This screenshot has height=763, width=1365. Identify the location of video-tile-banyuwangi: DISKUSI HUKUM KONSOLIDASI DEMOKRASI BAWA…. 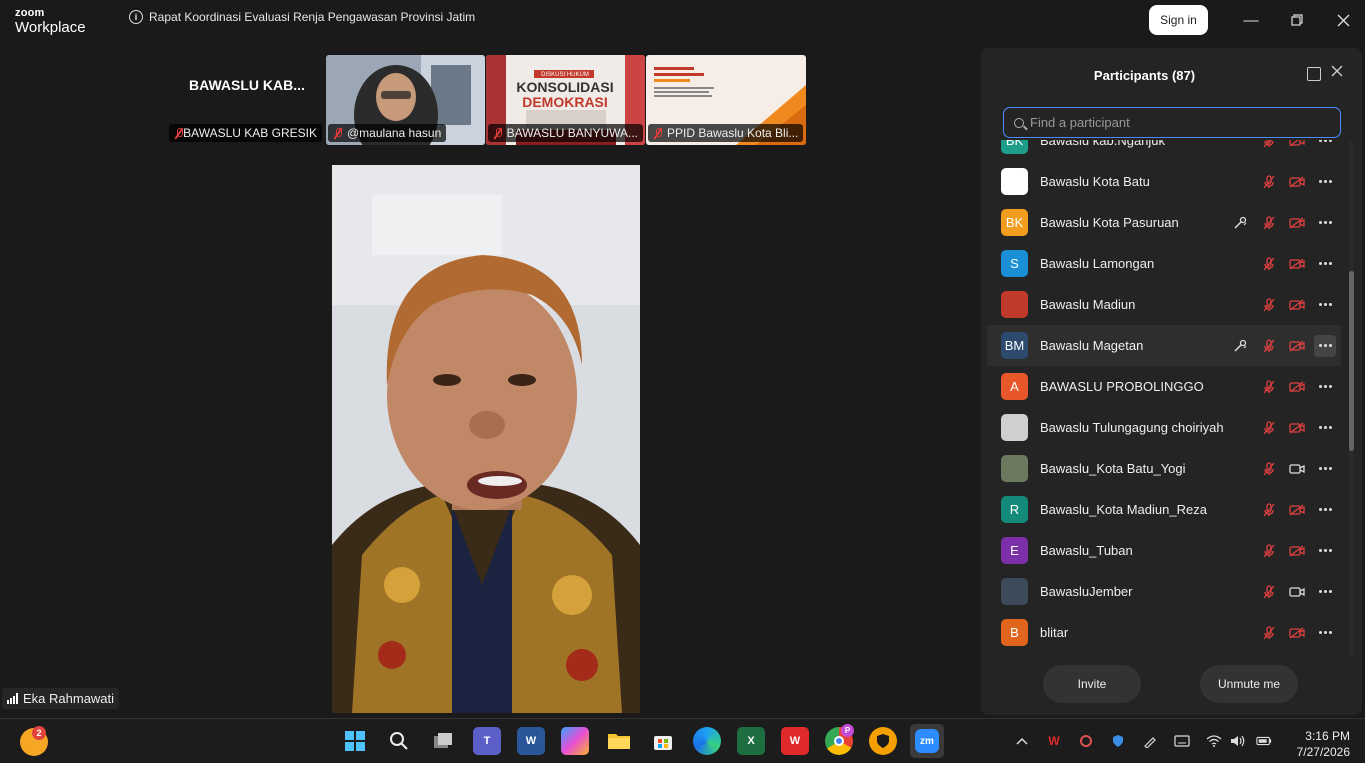
(565, 100).